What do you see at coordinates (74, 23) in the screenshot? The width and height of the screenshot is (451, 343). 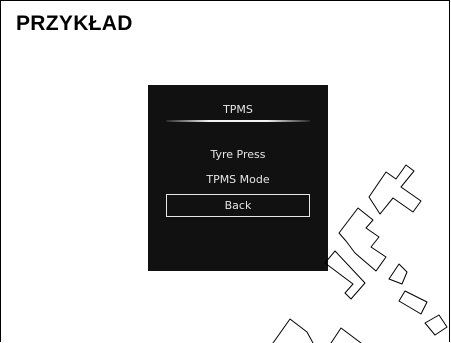 I see `example-heading: PRZYKŁAD` at bounding box center [74, 23].